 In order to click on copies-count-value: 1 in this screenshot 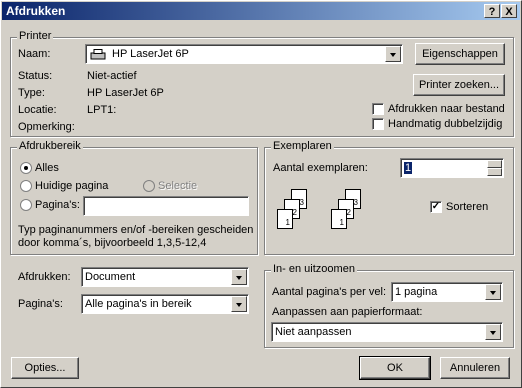, I will do `click(408, 168)`.